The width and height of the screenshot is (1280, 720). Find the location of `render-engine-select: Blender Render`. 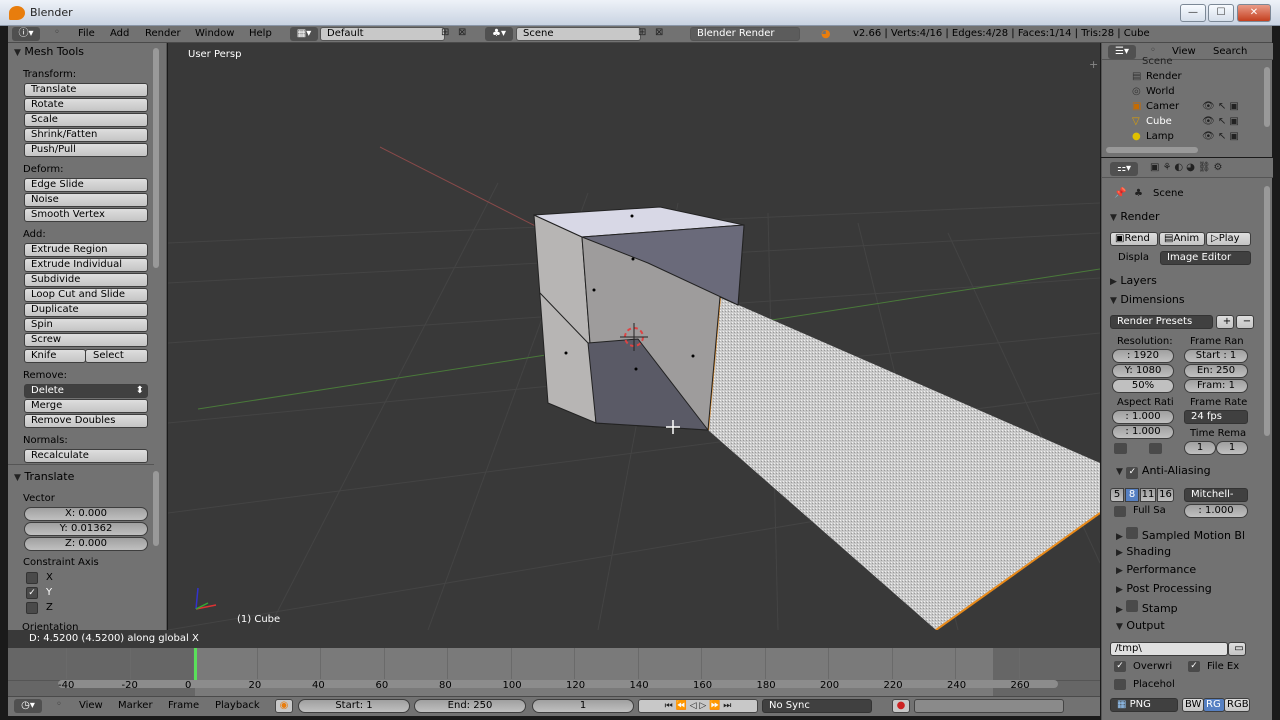

render-engine-select: Blender Render is located at coordinates (745, 34).